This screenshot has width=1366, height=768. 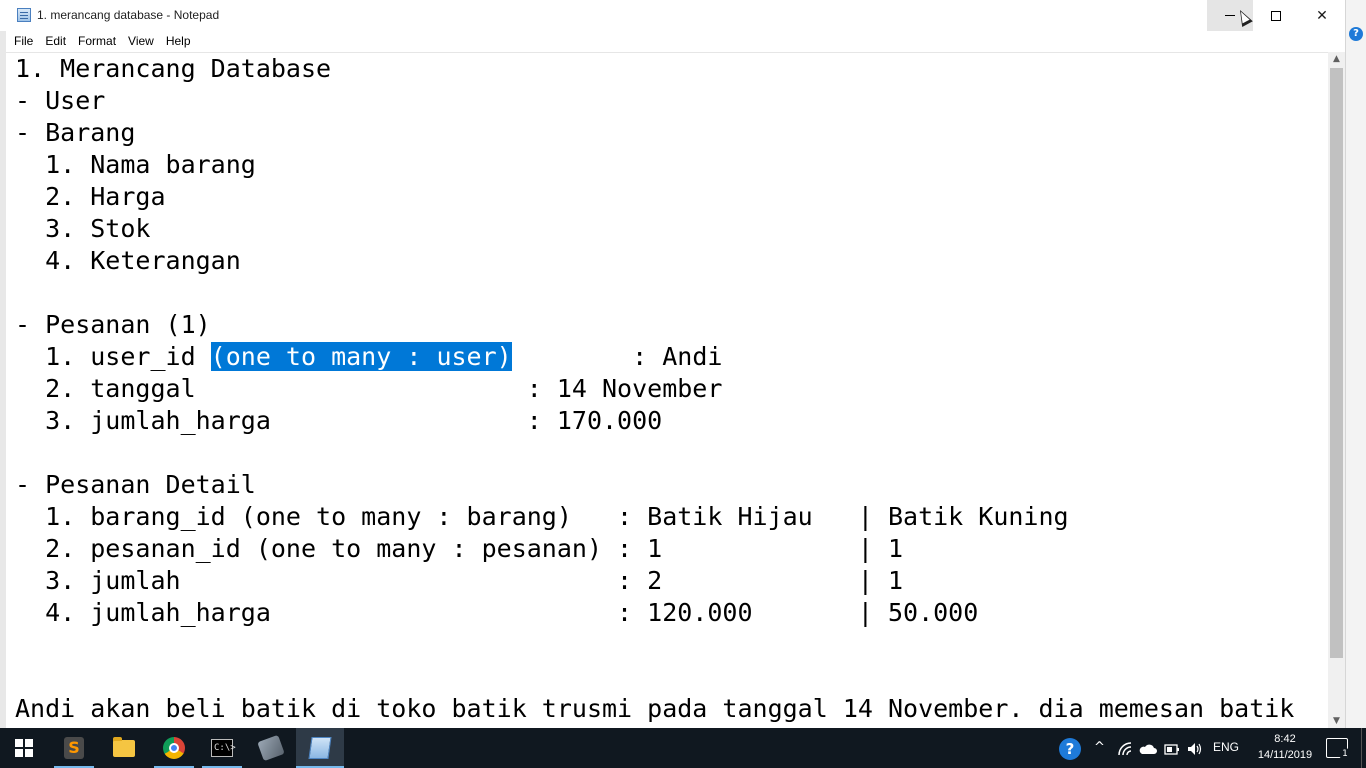 What do you see at coordinates (1172, 749) in the screenshot?
I see `power-icon` at bounding box center [1172, 749].